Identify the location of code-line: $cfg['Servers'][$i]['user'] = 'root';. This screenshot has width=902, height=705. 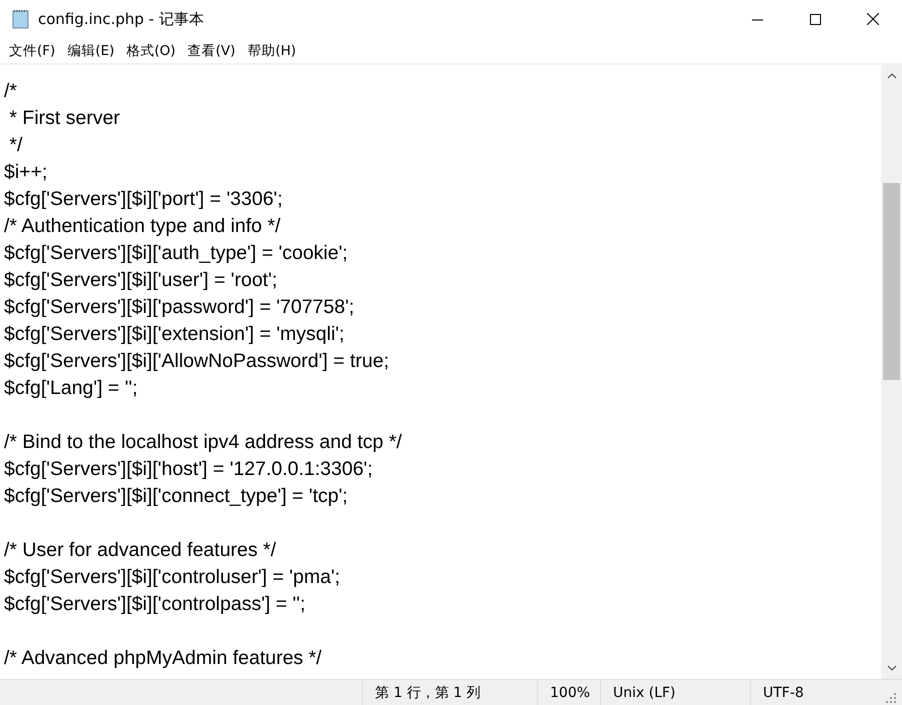
(141, 280).